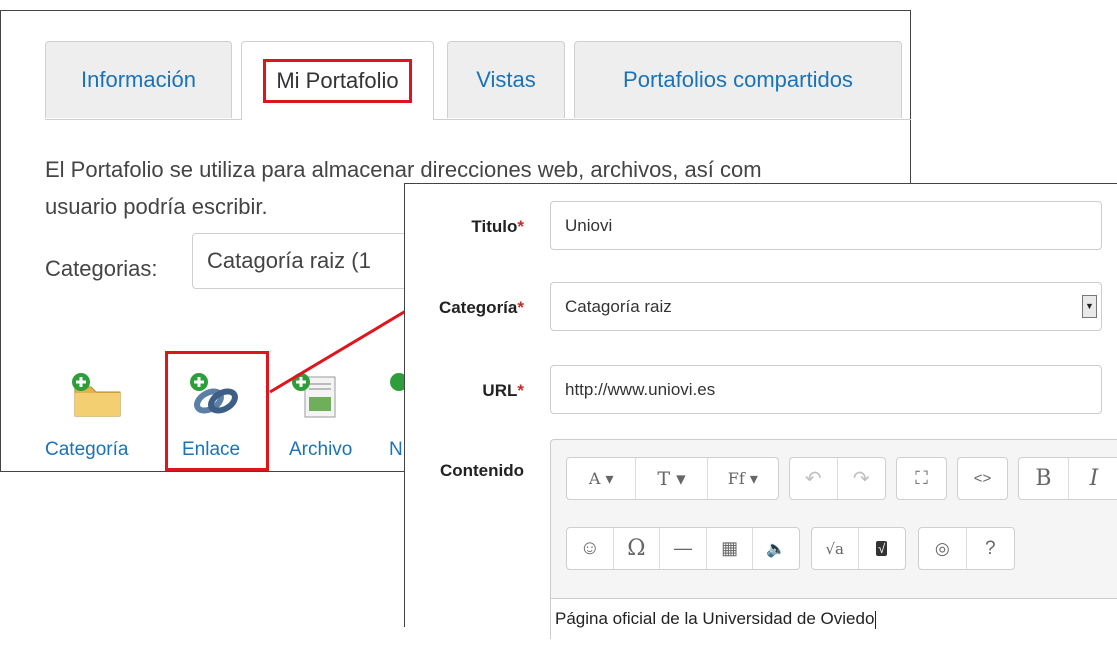 This screenshot has width=1117, height=658. I want to click on paragraph-format-icon: T, so click(664, 478).